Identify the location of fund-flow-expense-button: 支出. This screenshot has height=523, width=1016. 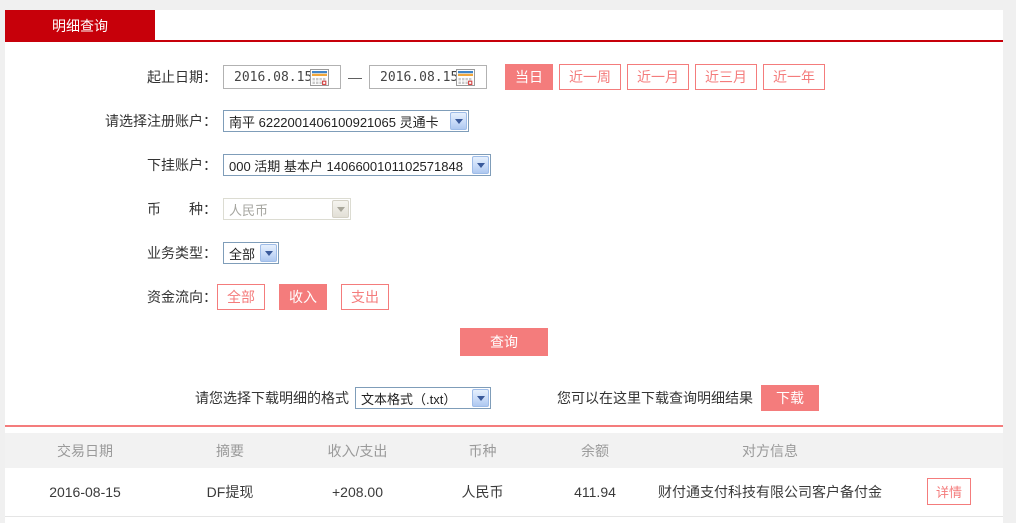
(365, 297).